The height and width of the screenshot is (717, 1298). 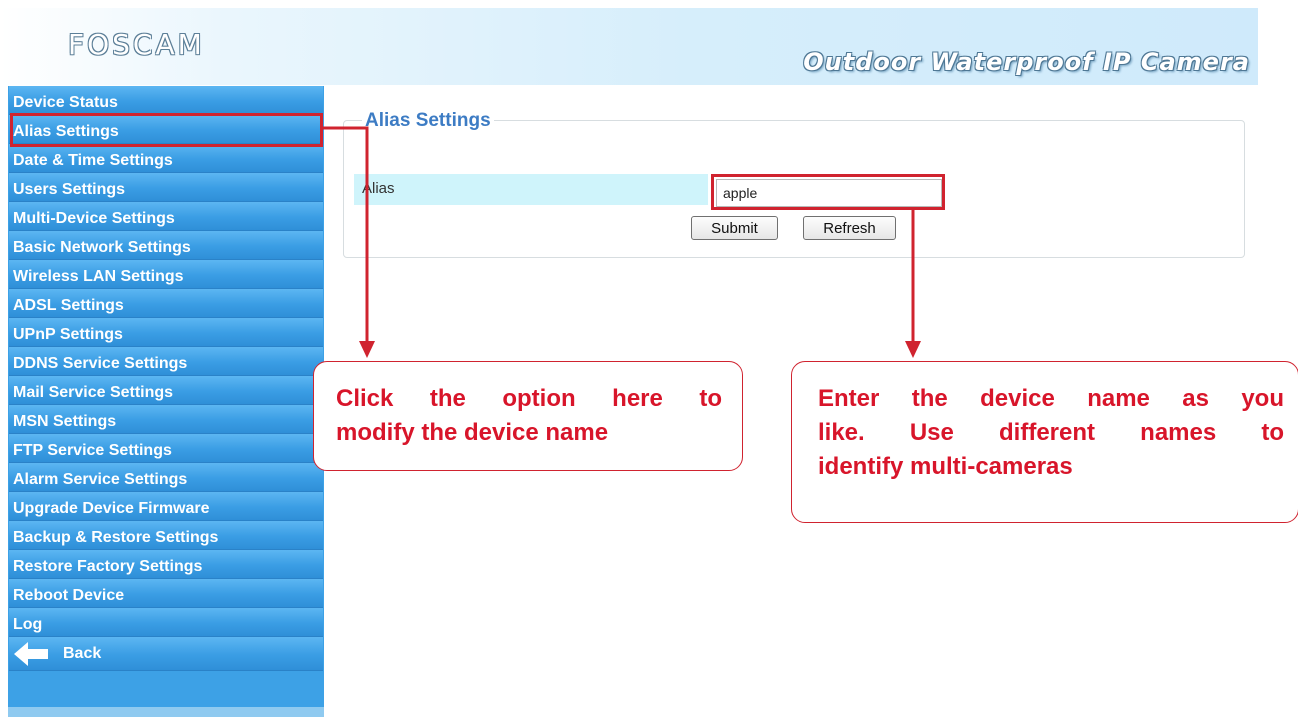 I want to click on refresh-button: Refresh, so click(x=849, y=228).